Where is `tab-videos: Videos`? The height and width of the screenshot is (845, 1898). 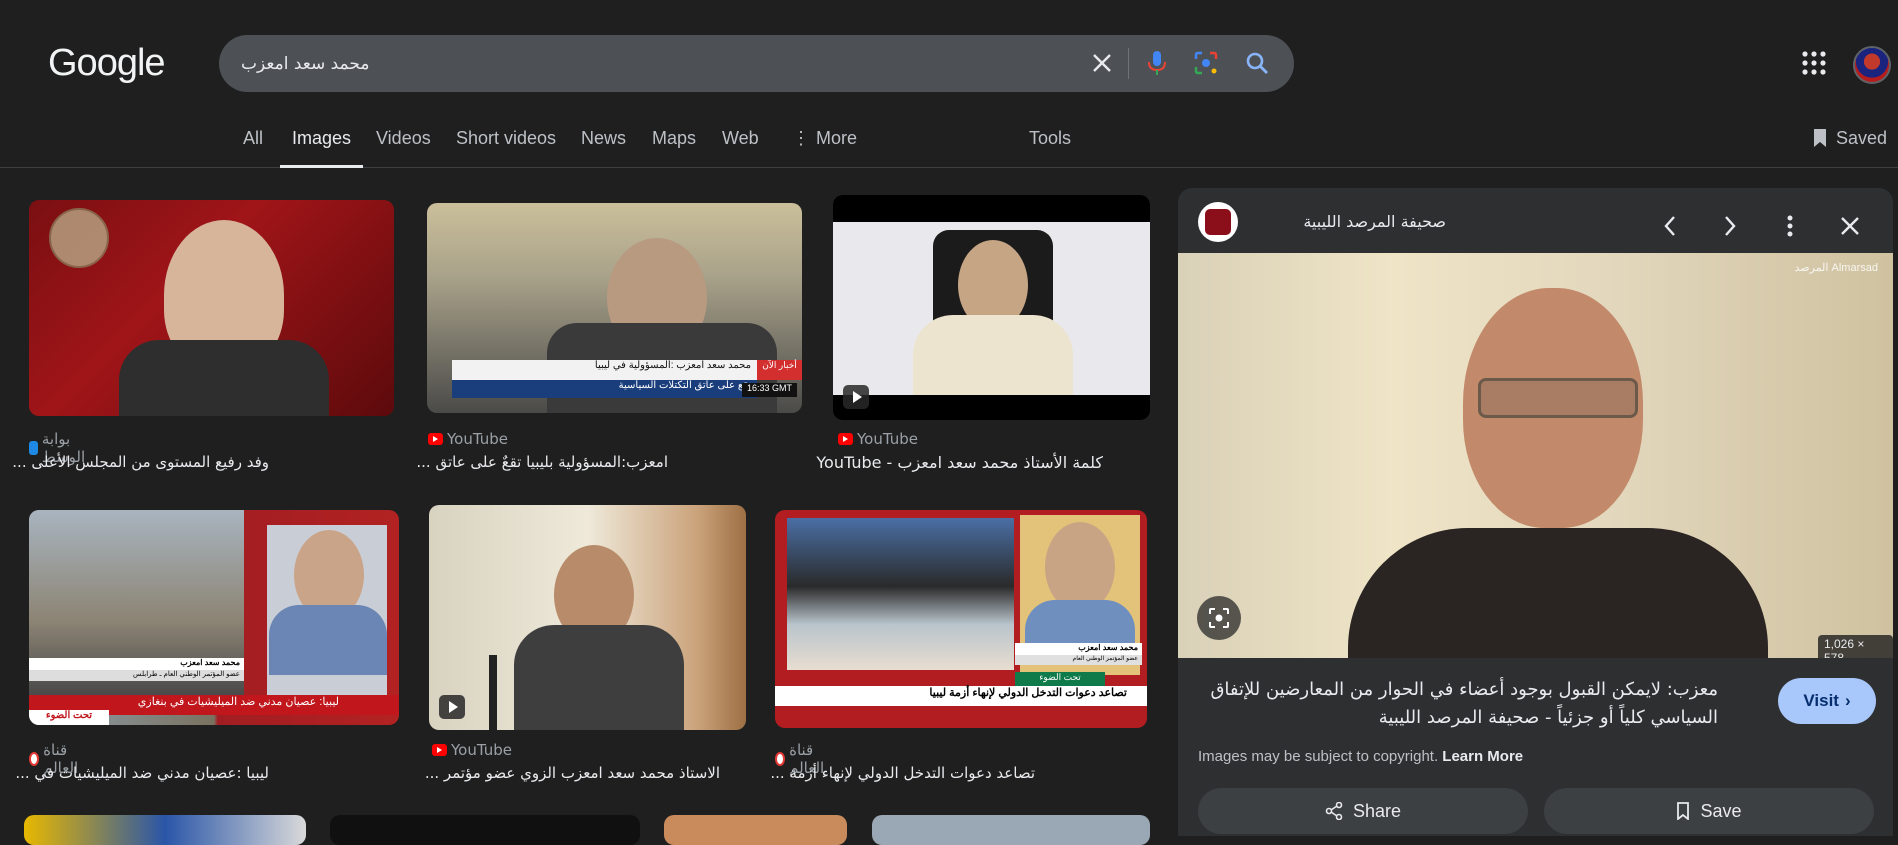
tab-videos: Videos is located at coordinates (403, 148).